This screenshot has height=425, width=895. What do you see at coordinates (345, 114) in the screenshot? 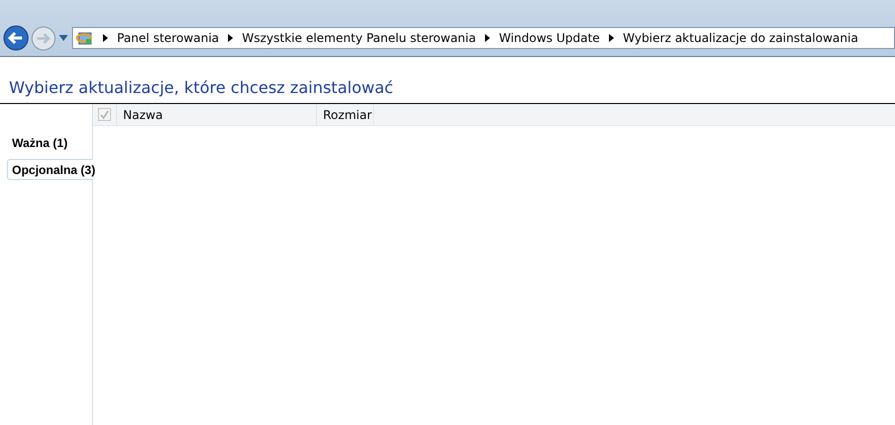
I see `column-header: Rozmiar` at bounding box center [345, 114].